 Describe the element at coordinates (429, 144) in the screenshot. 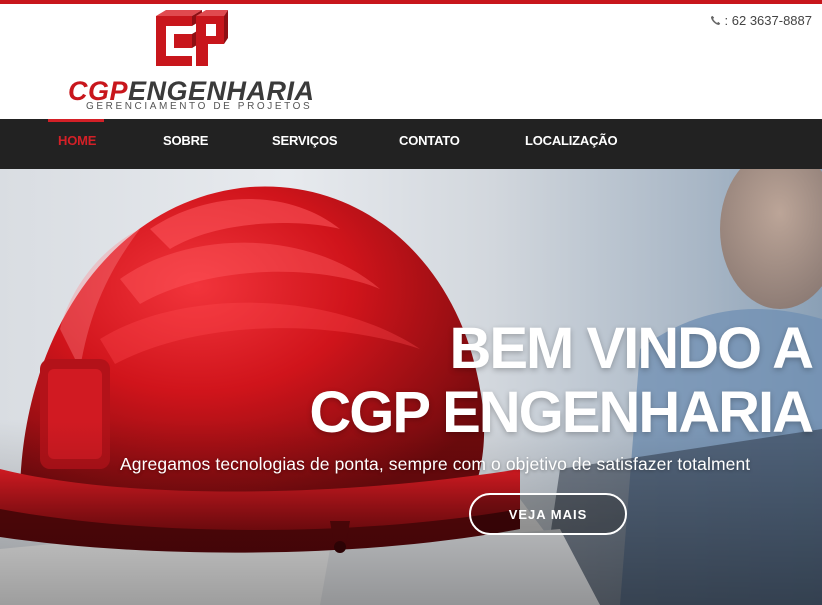

I see `nav-item-contato: CONTATO` at that location.